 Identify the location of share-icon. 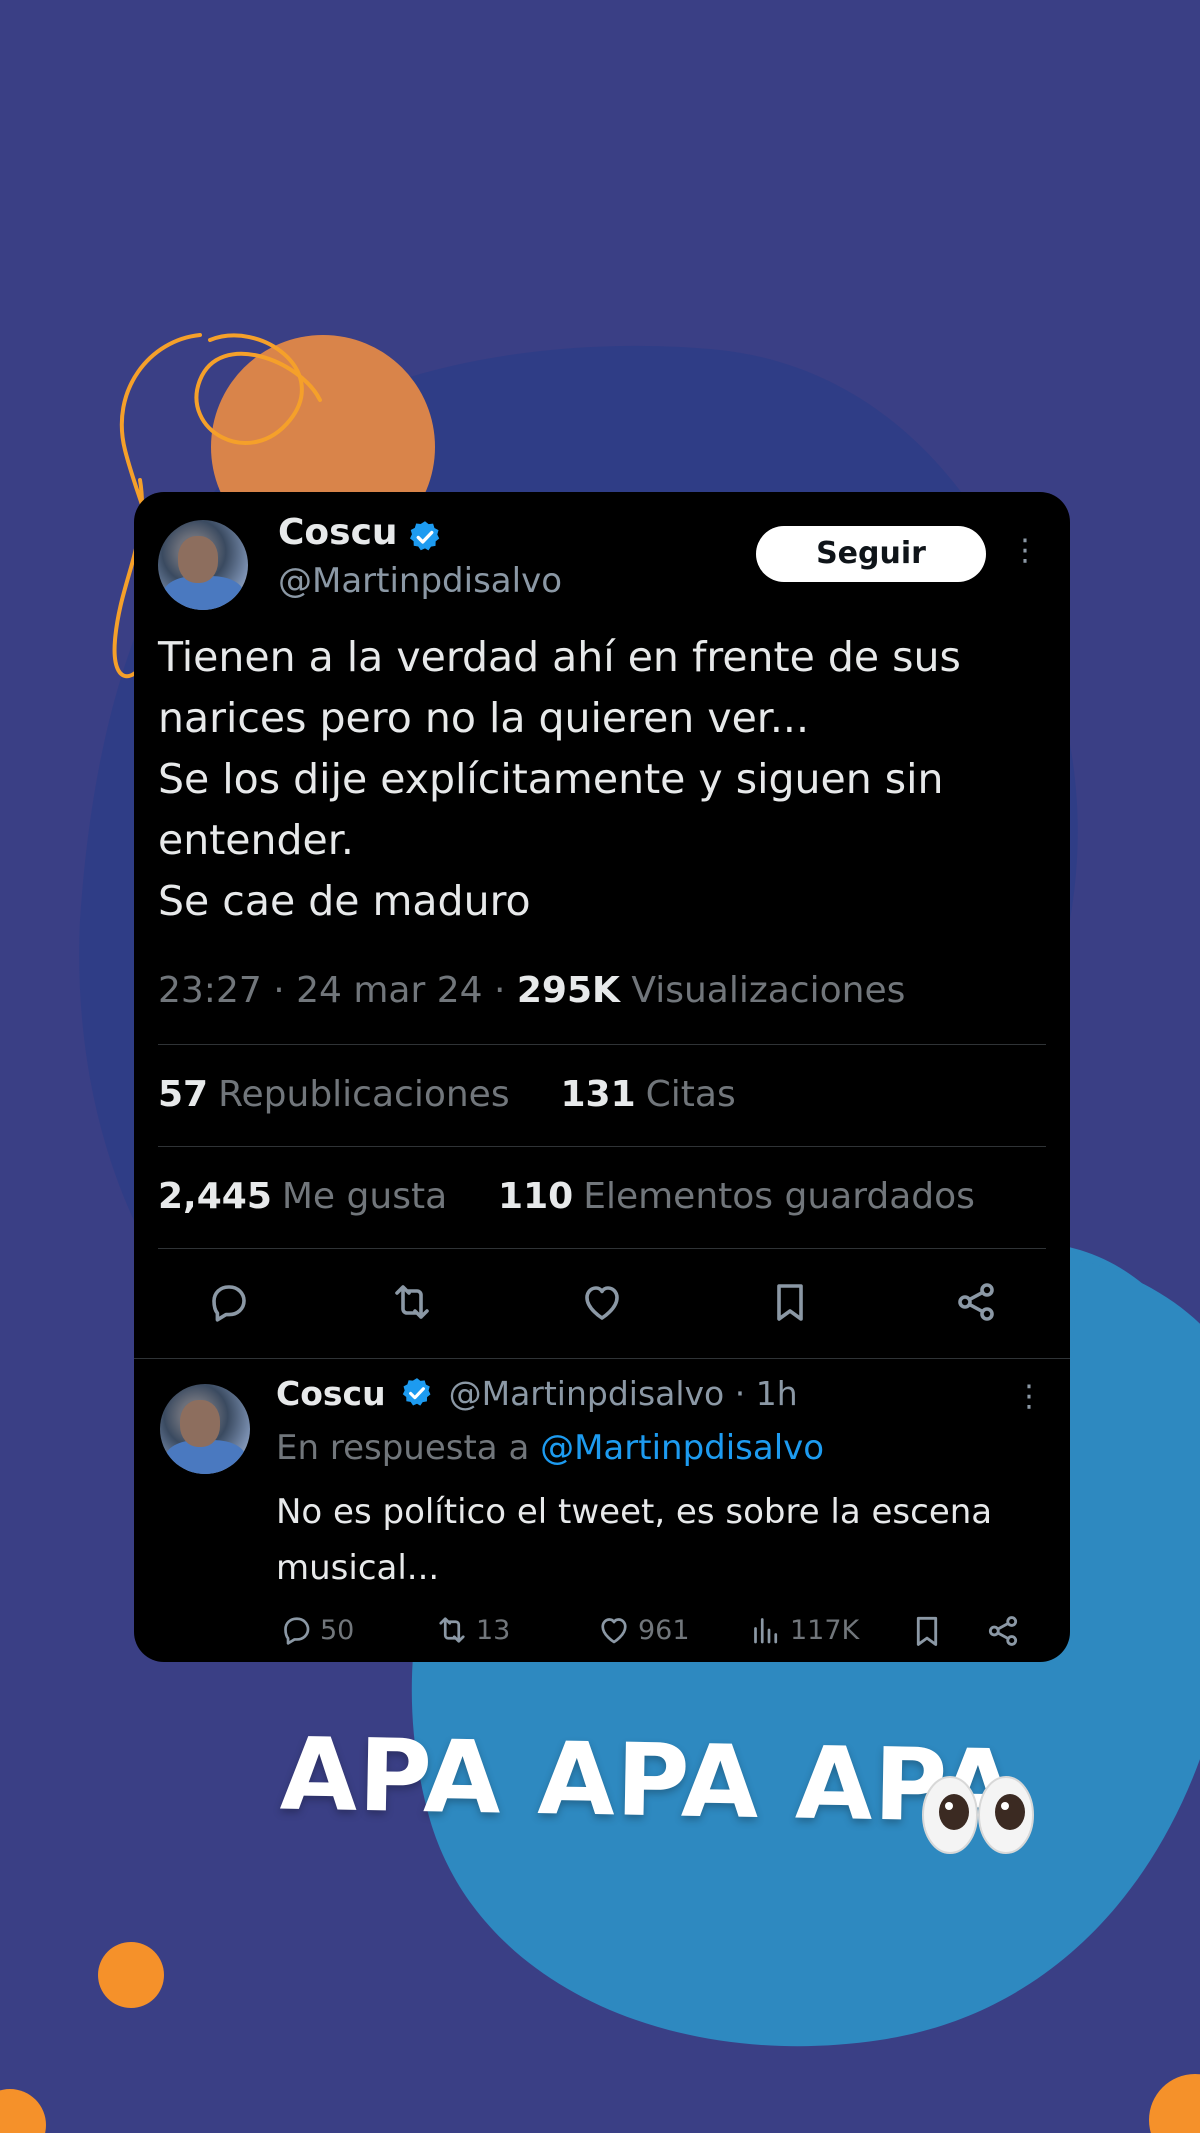
(976, 1302).